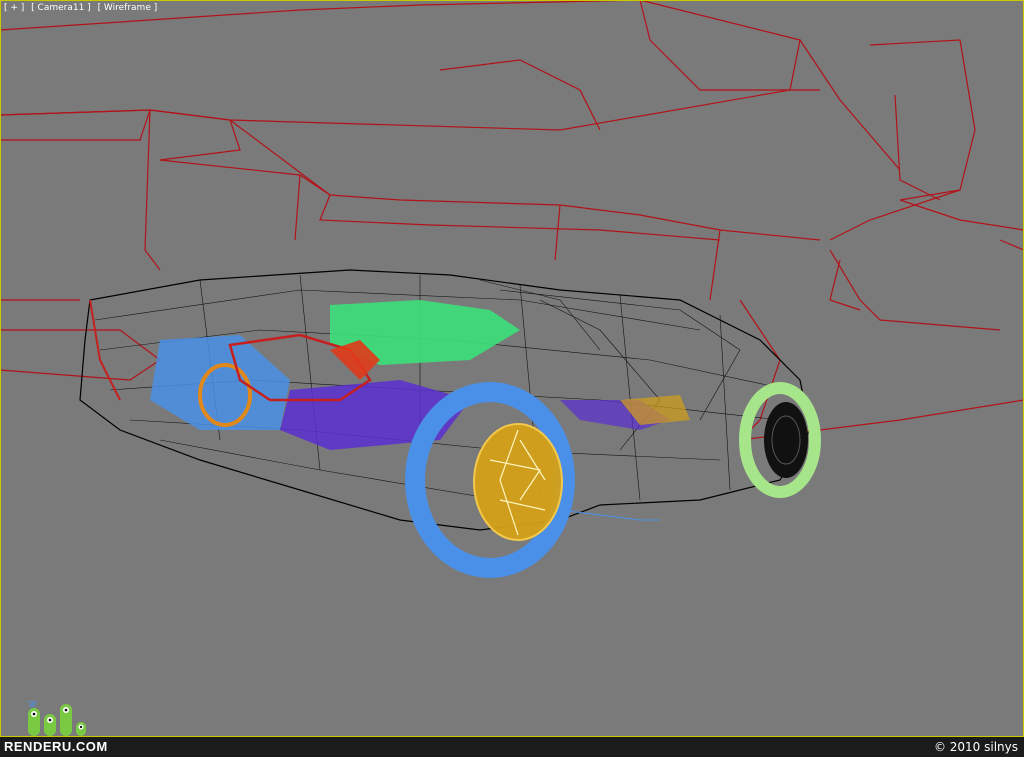 The height and width of the screenshot is (757, 1024). What do you see at coordinates (512, 747) in the screenshot?
I see `footer-bar: RENDERU.COM © 2010 silnys` at bounding box center [512, 747].